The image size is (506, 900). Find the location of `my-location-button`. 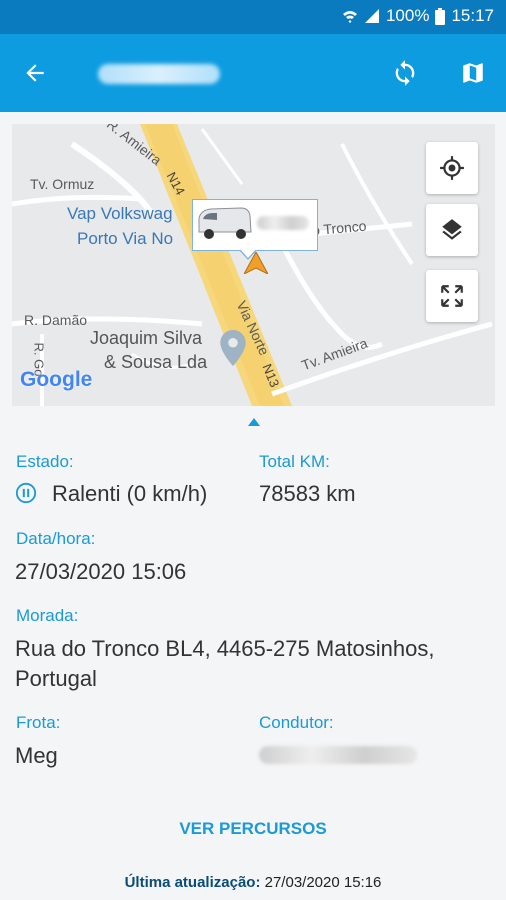

my-location-button is located at coordinates (452, 168).